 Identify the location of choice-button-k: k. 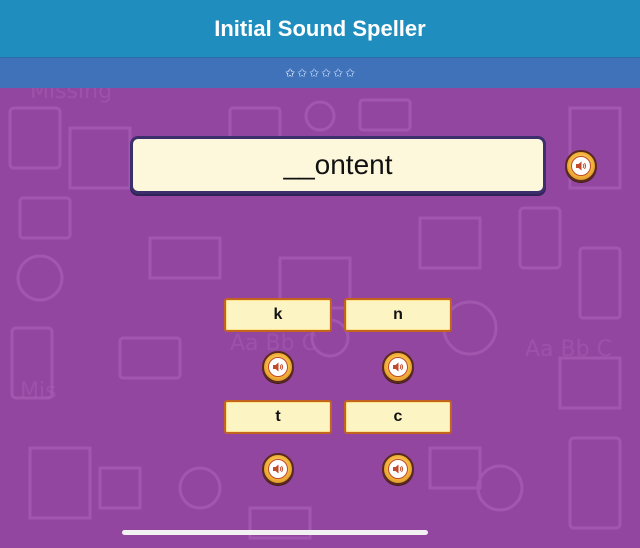
(278, 315).